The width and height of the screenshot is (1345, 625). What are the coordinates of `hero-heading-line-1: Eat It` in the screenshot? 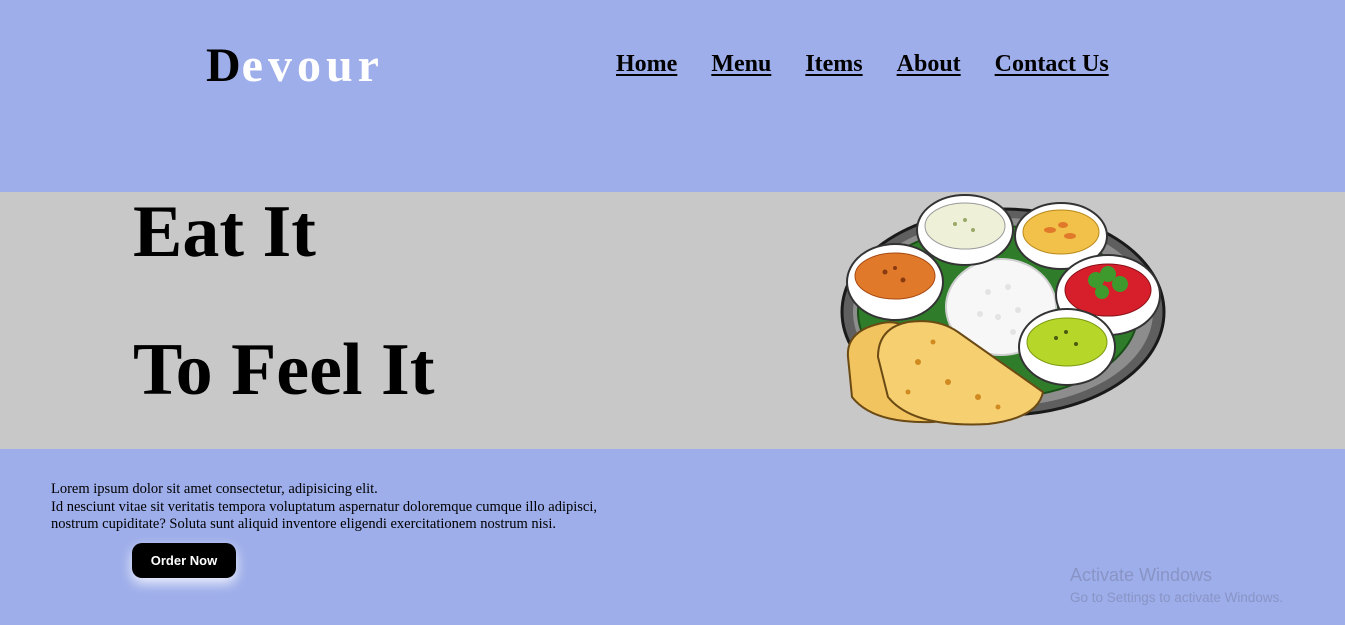 It's located at (224, 232).